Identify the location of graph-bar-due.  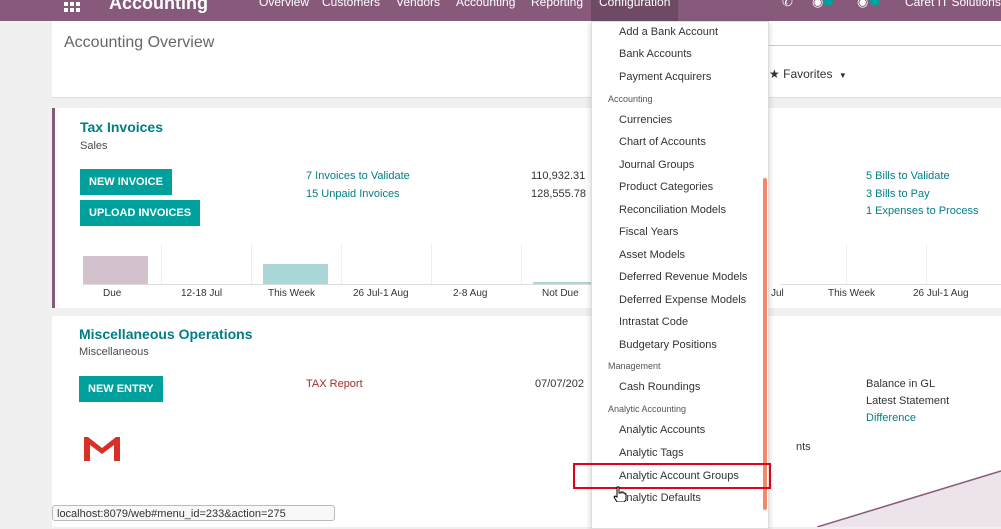
(115, 270).